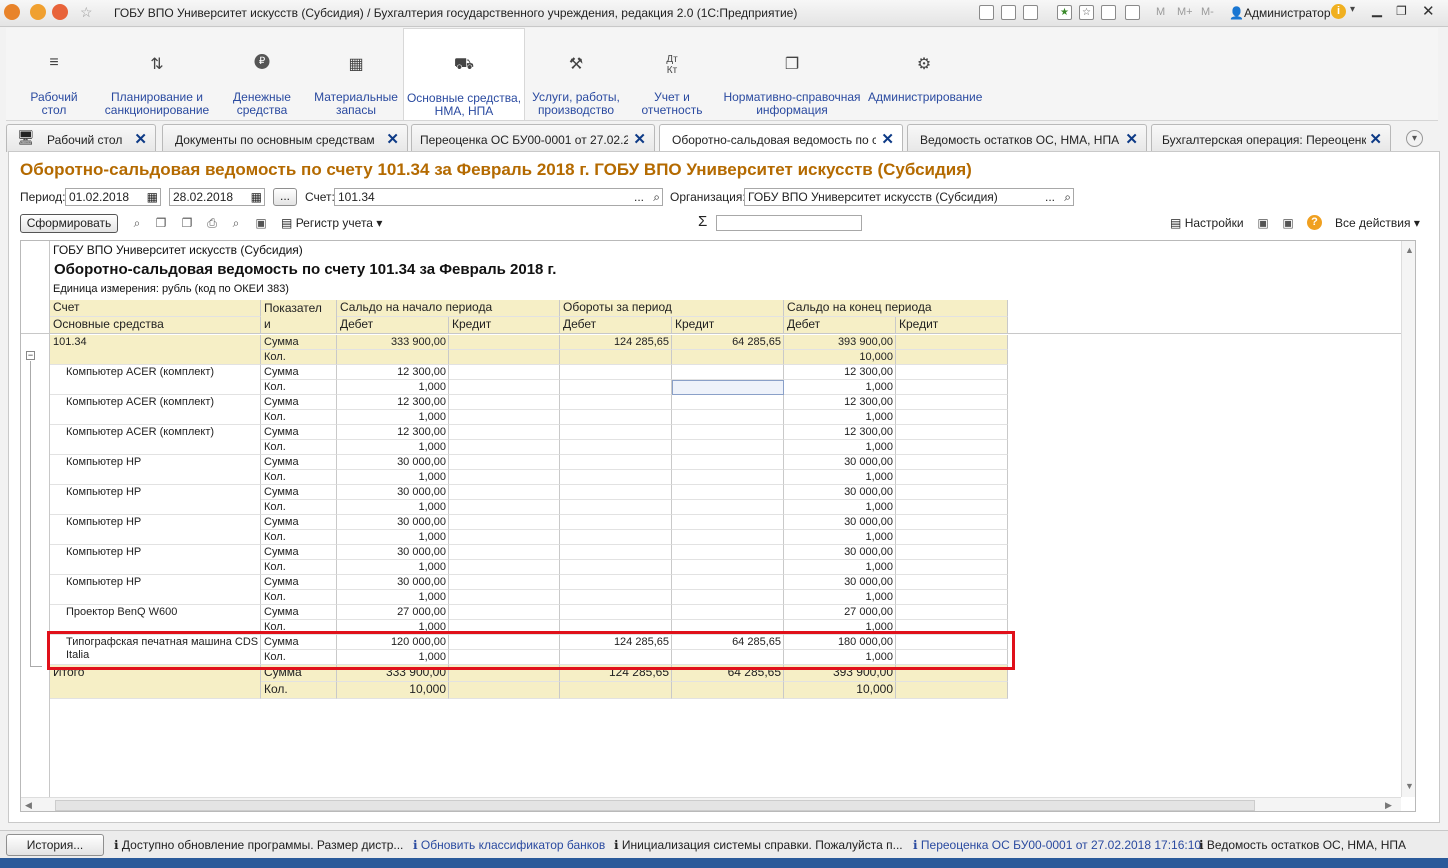  I want to click on row-sum-value: 27 000,00, so click(840, 612).